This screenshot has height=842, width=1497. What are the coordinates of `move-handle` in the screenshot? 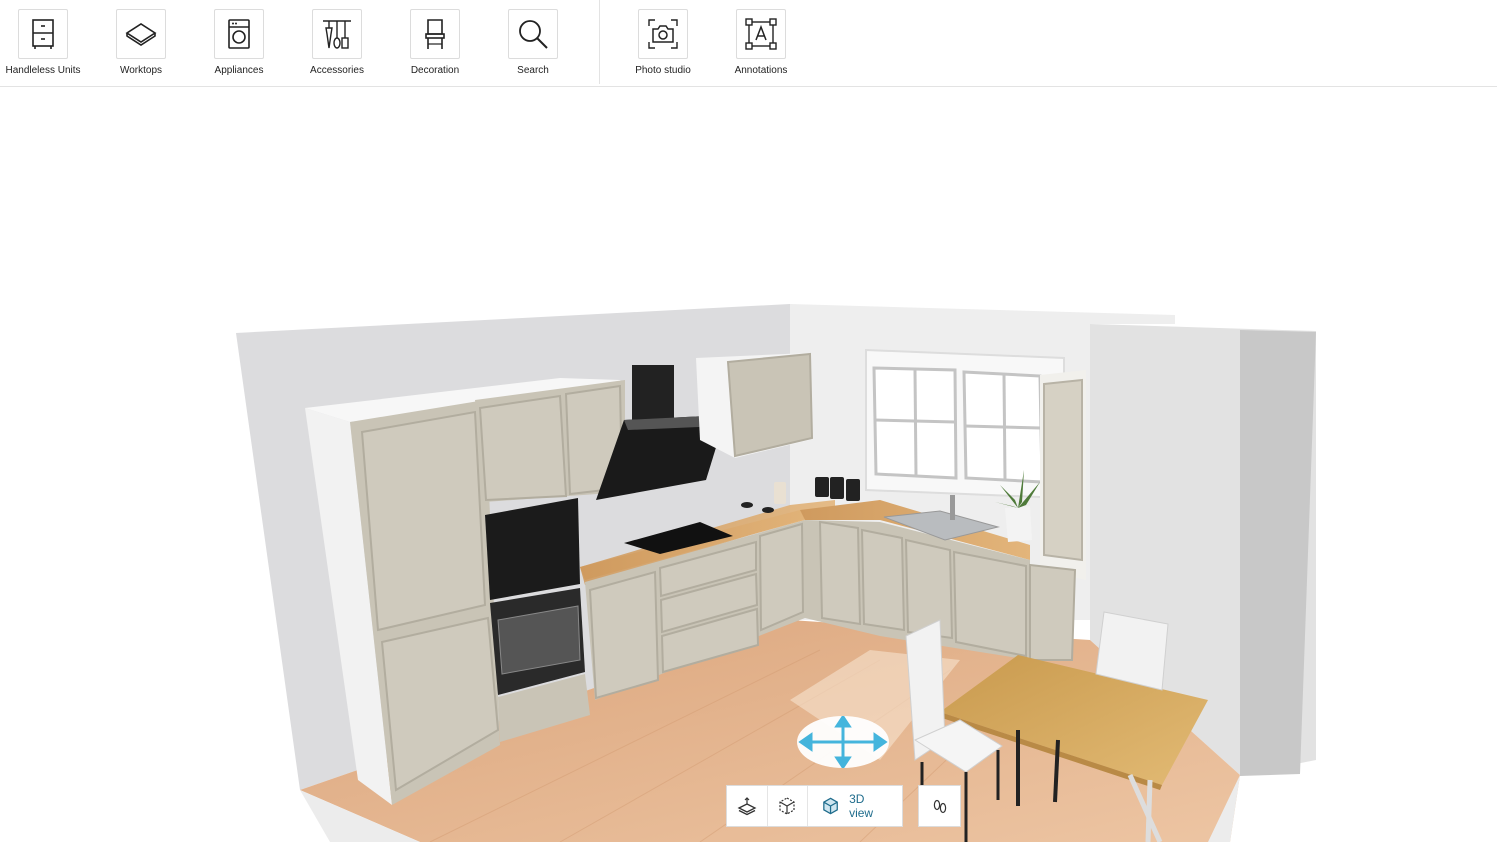 It's located at (843, 742).